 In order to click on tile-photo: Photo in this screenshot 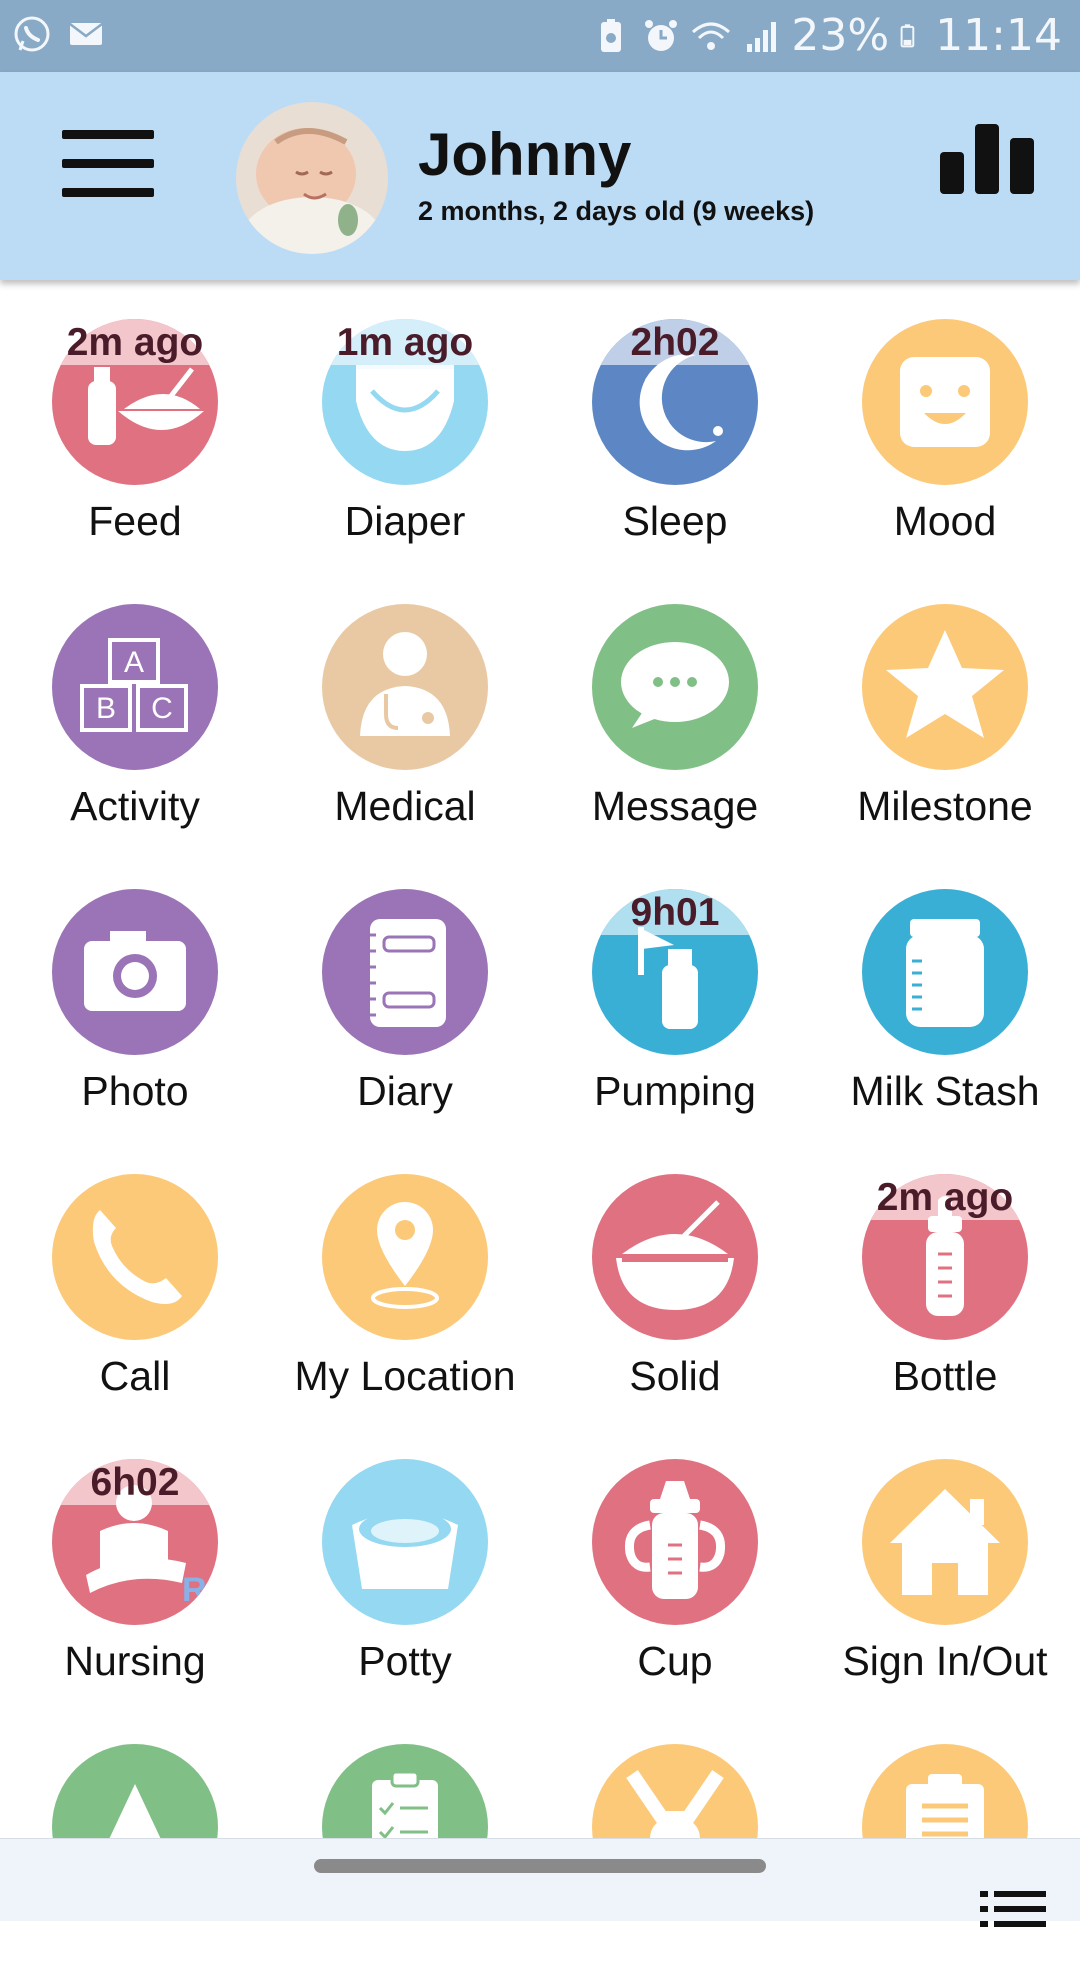, I will do `click(135, 988)`.